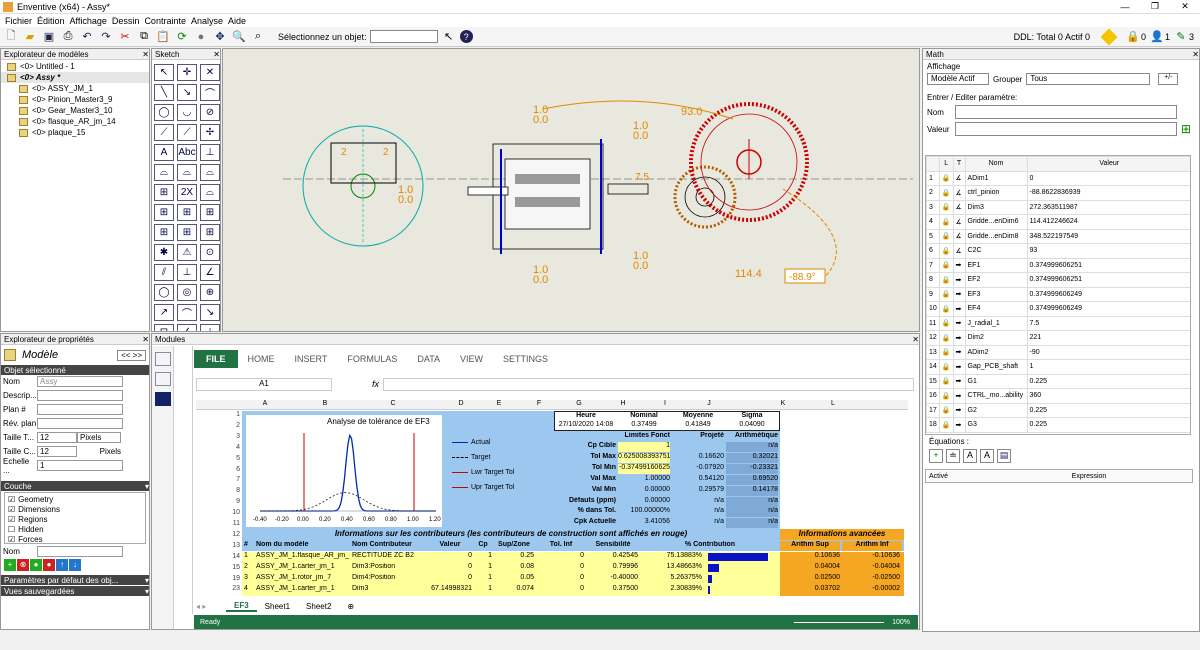 This screenshot has width=1200, height=650. I want to click on ribbon-insert: INSERT, so click(311, 359).